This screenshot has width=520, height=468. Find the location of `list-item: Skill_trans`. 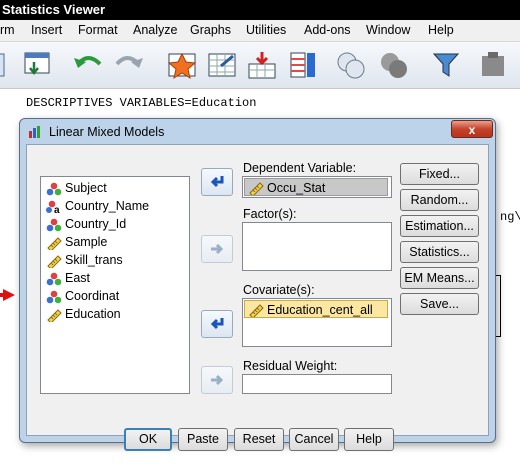

list-item: Skill_trans is located at coordinates (84, 260).